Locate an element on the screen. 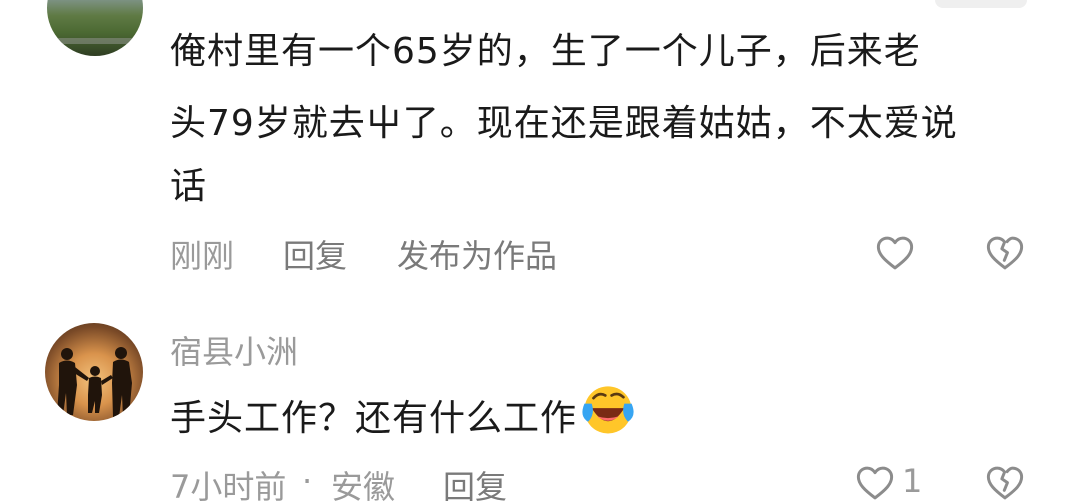 This screenshot has height=501, width=1079. comment-time: 刚刚 is located at coordinates (202, 256).